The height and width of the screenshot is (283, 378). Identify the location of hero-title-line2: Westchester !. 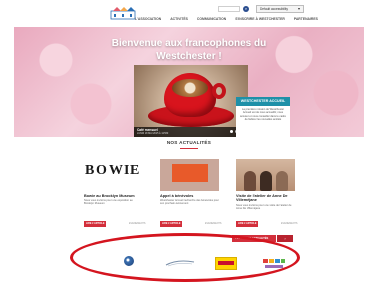
(189, 56).